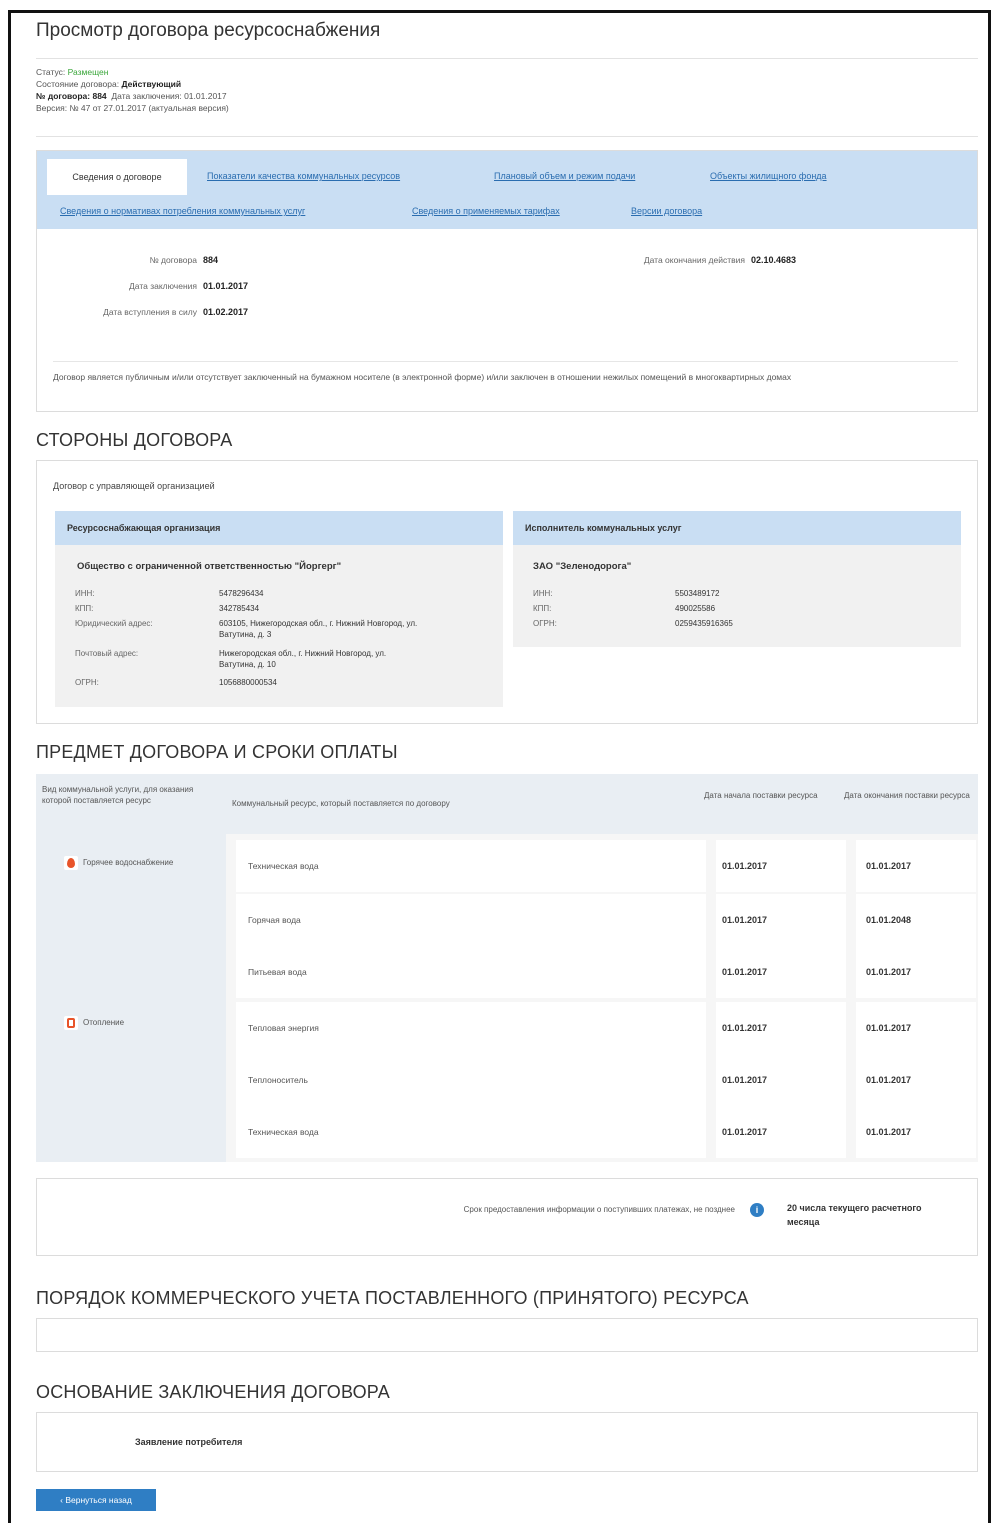 This screenshot has width=991, height=1523. What do you see at coordinates (248, 682) in the screenshot?
I see `rso-ogrn: 1056880000534` at bounding box center [248, 682].